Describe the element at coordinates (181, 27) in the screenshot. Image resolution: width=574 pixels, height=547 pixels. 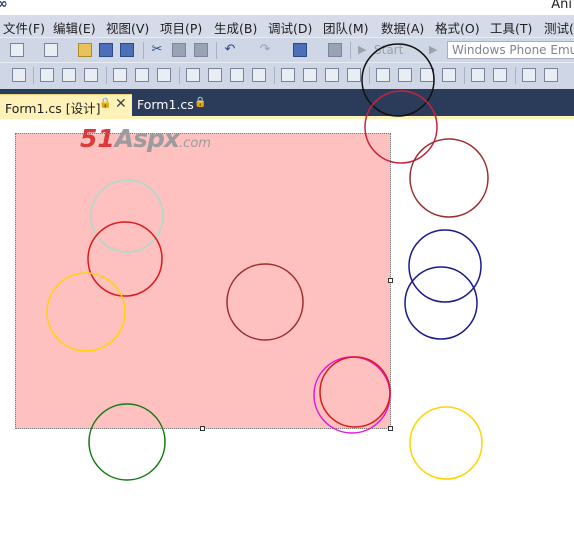
I see `menu-project: 项目(P)` at that location.